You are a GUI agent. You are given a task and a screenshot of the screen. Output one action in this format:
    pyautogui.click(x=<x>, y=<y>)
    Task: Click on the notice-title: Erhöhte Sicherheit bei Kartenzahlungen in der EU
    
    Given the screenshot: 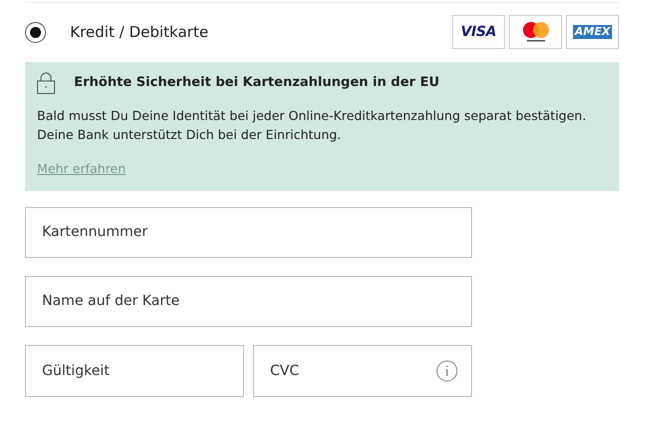 What is the action you would take?
    pyautogui.click(x=257, y=83)
    